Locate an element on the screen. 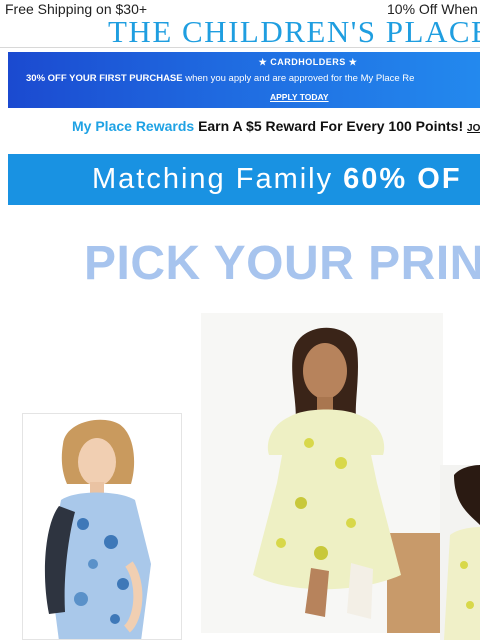 The height and width of the screenshot is (640, 480). my-place-rewards-label: My Place Rewards is located at coordinates (133, 126).